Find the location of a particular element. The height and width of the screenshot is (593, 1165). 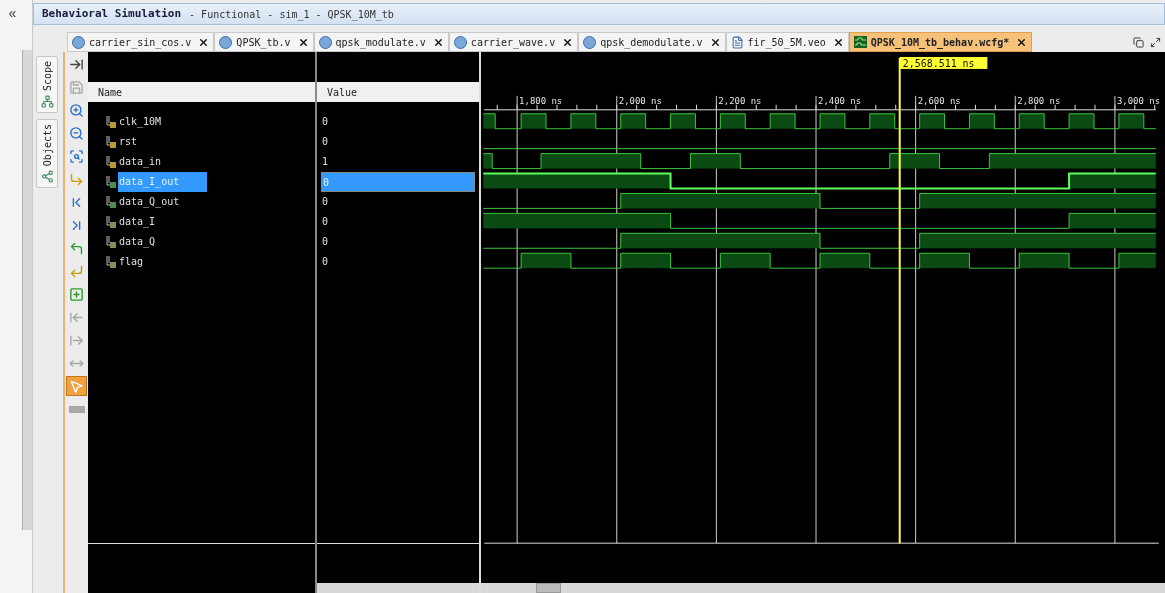

window-subtitle: - Functional - sim_1 - QPSK_10M_tb is located at coordinates (291, 14).